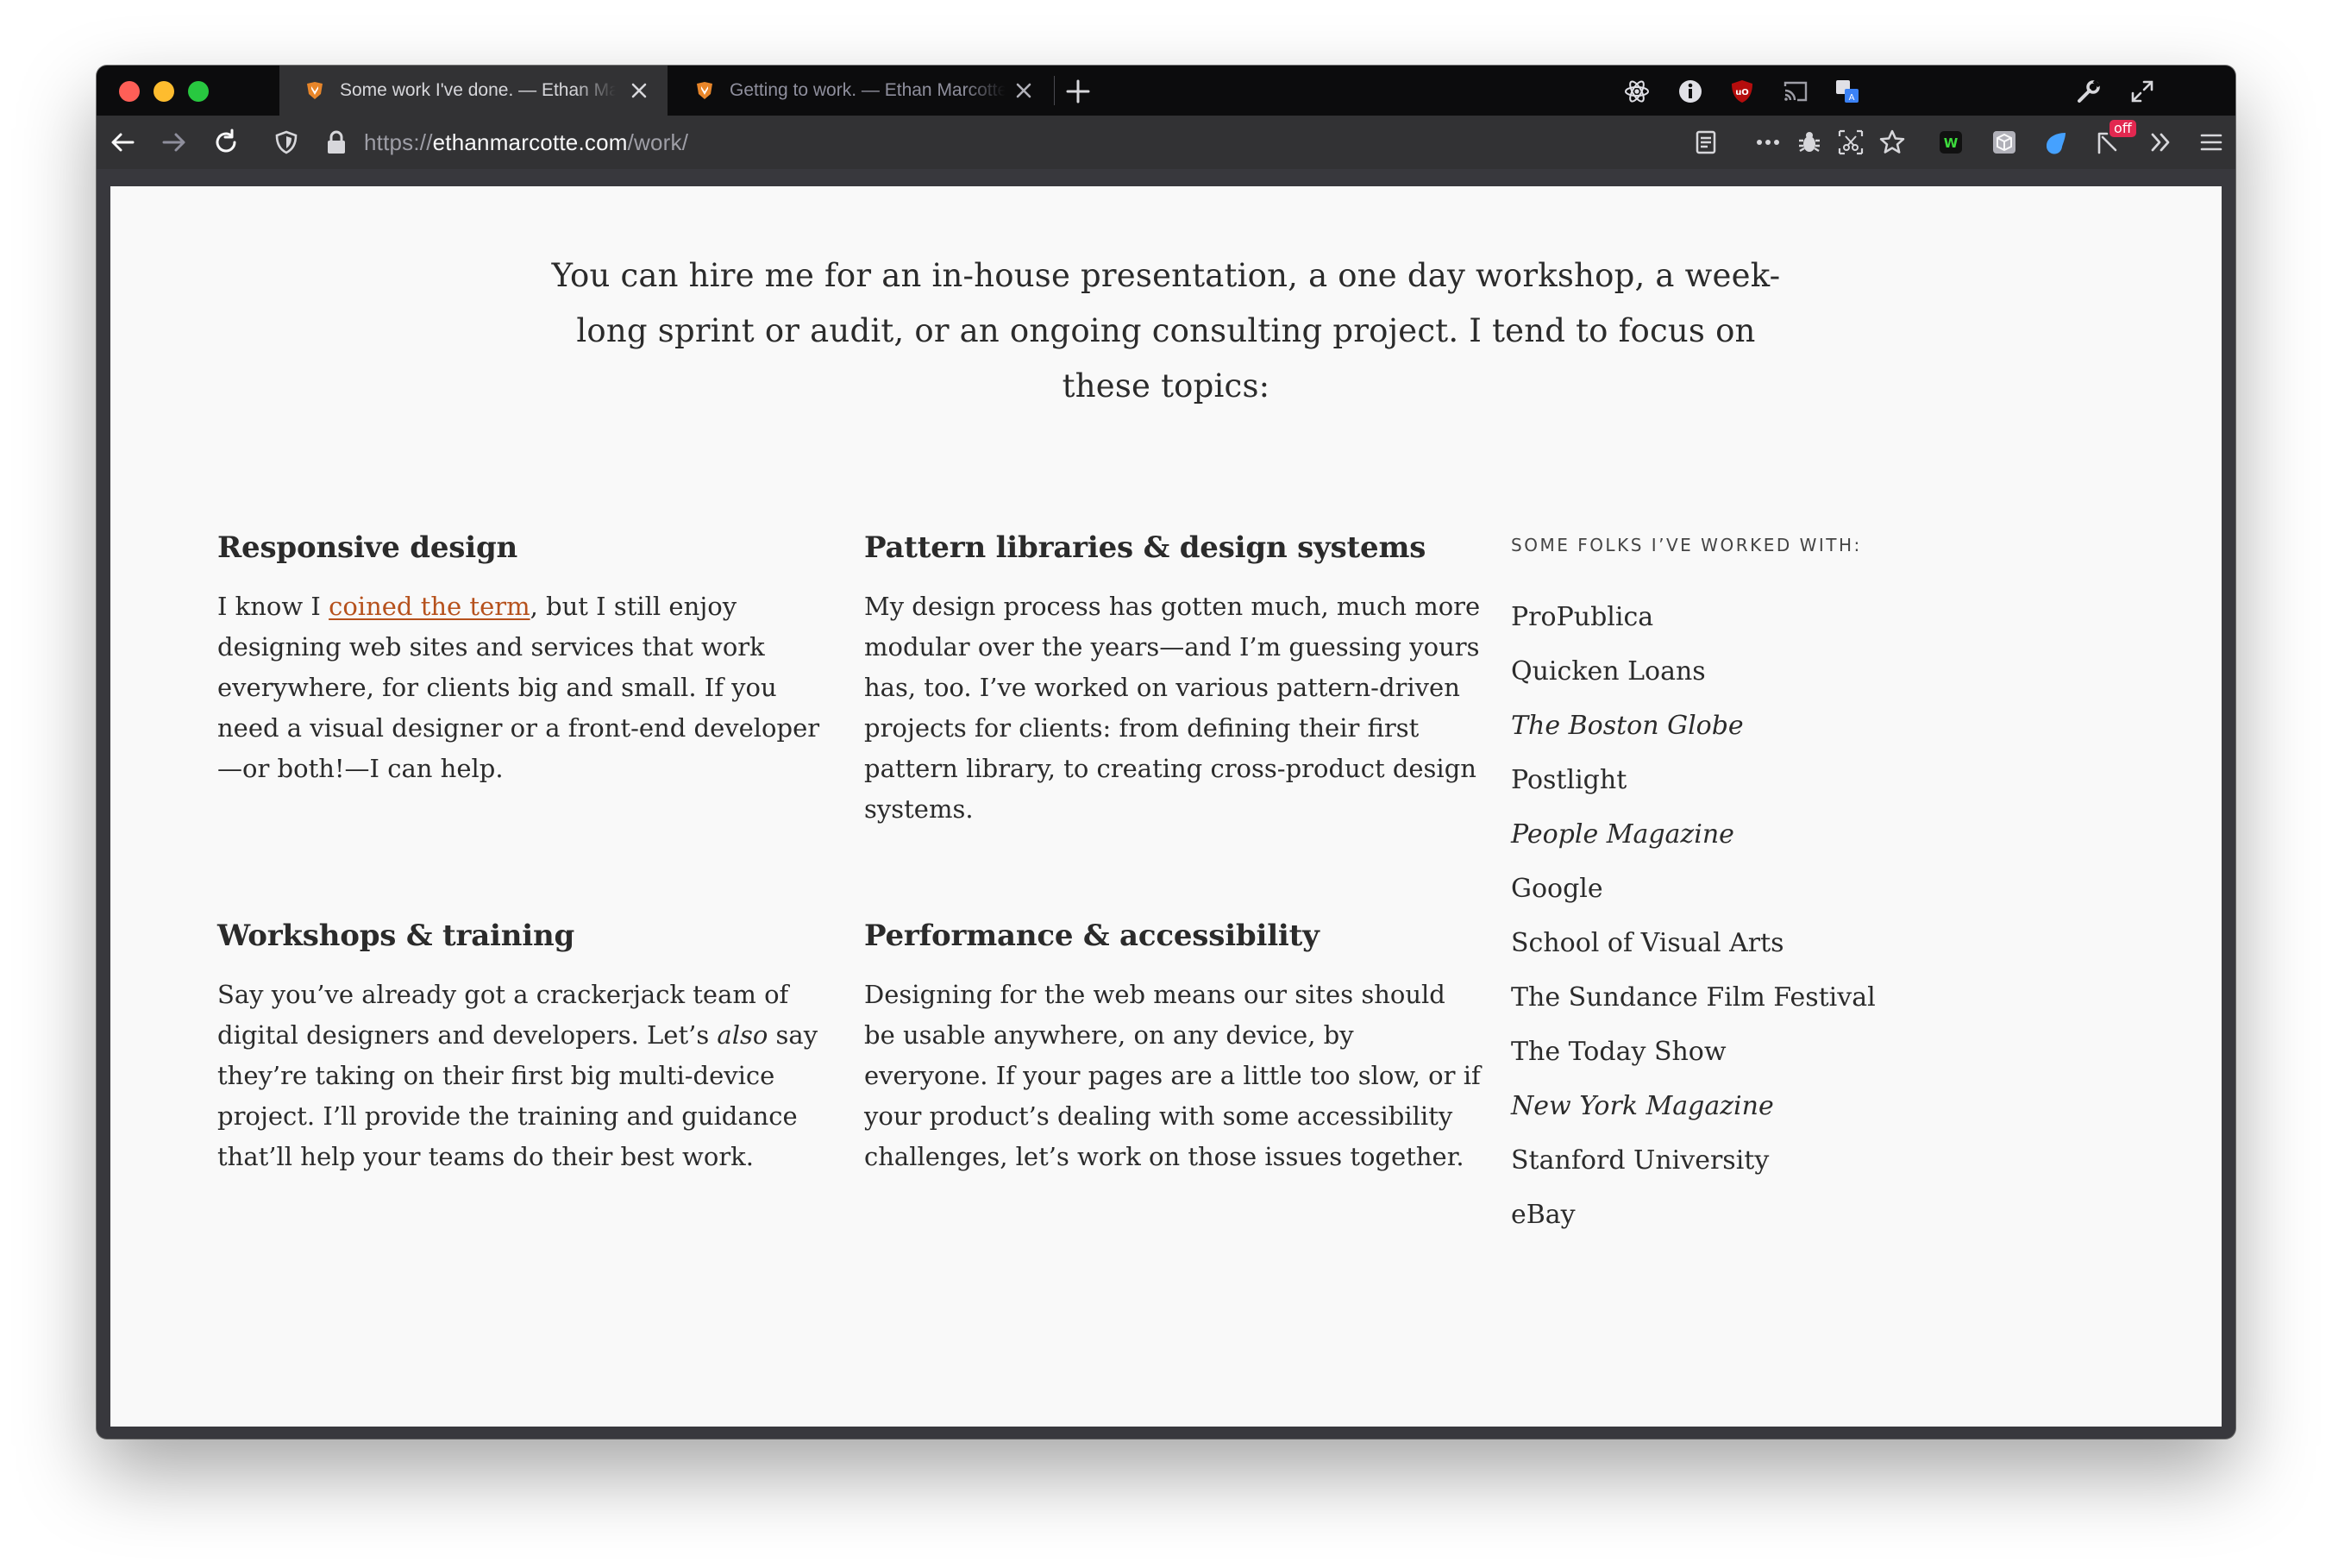  I want to click on bug-icon, so click(1809, 142).